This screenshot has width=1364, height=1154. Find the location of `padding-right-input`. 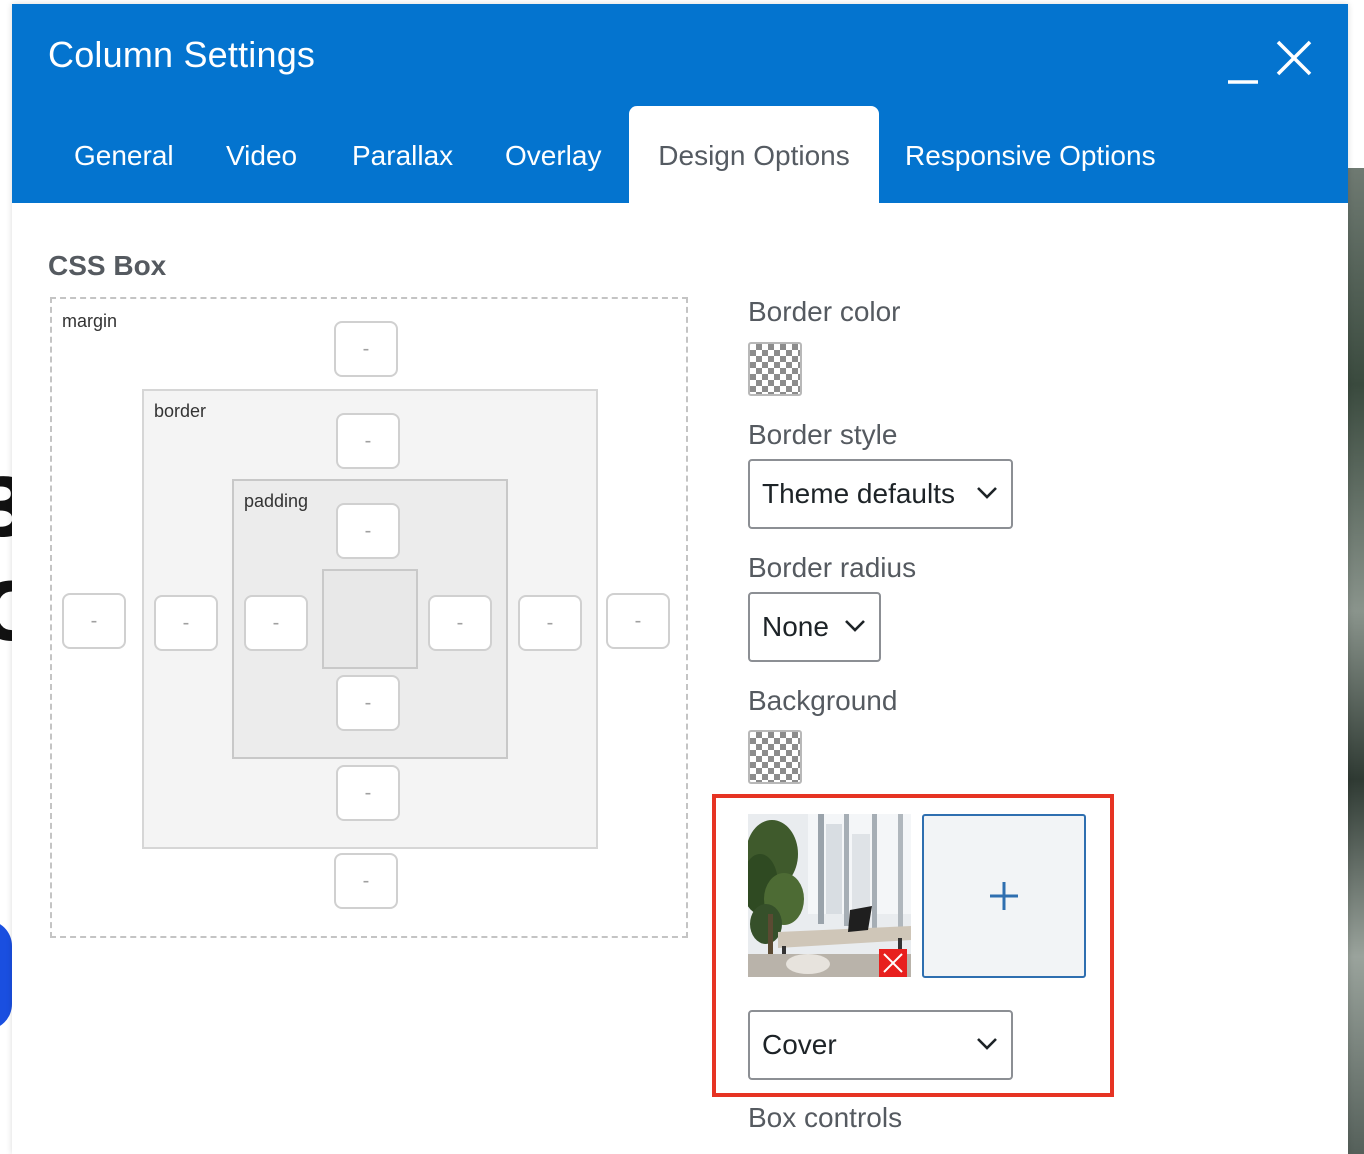

padding-right-input is located at coordinates (460, 623).